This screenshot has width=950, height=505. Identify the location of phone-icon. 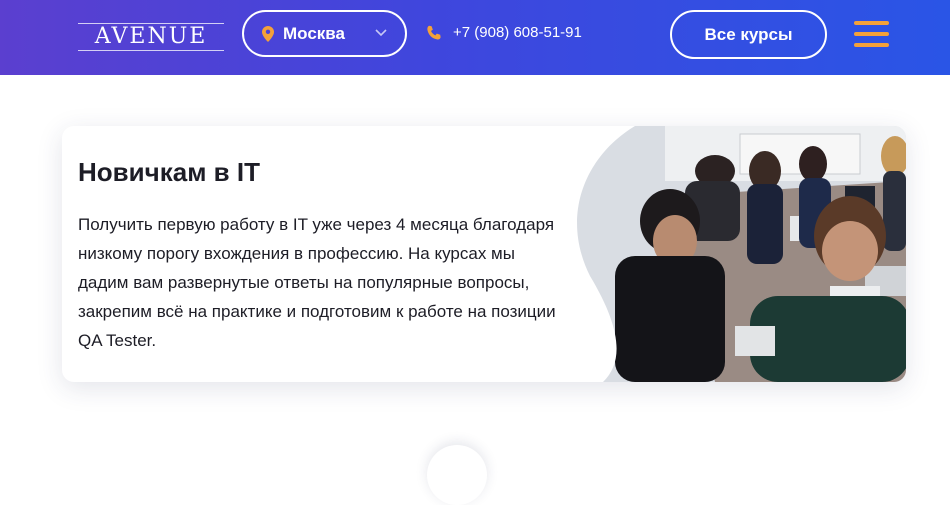
(434, 32).